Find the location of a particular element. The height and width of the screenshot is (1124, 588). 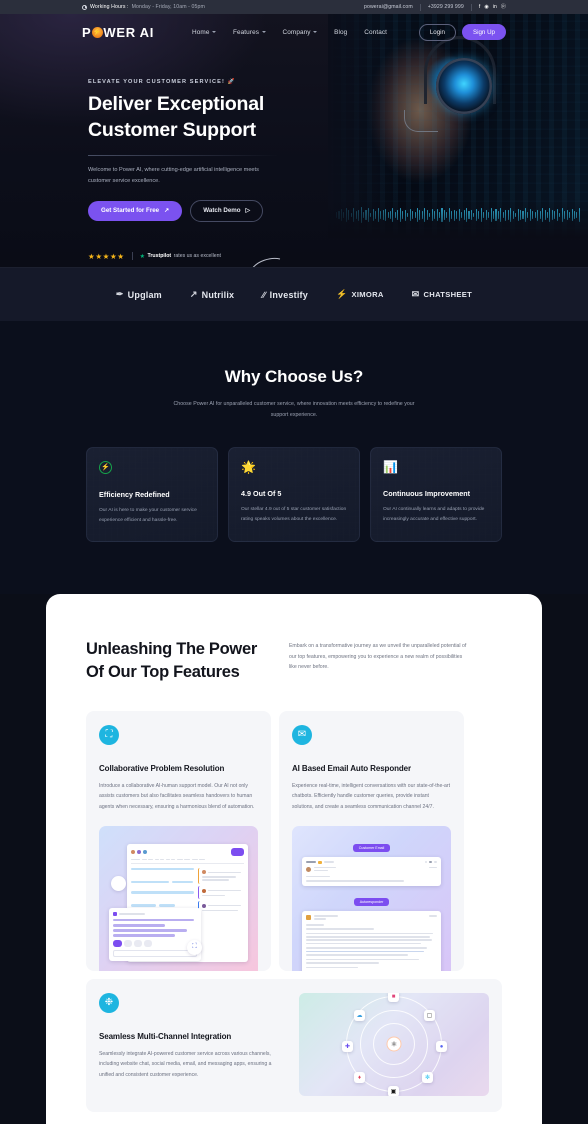

nav-item-features: Features is located at coordinates (249, 32).